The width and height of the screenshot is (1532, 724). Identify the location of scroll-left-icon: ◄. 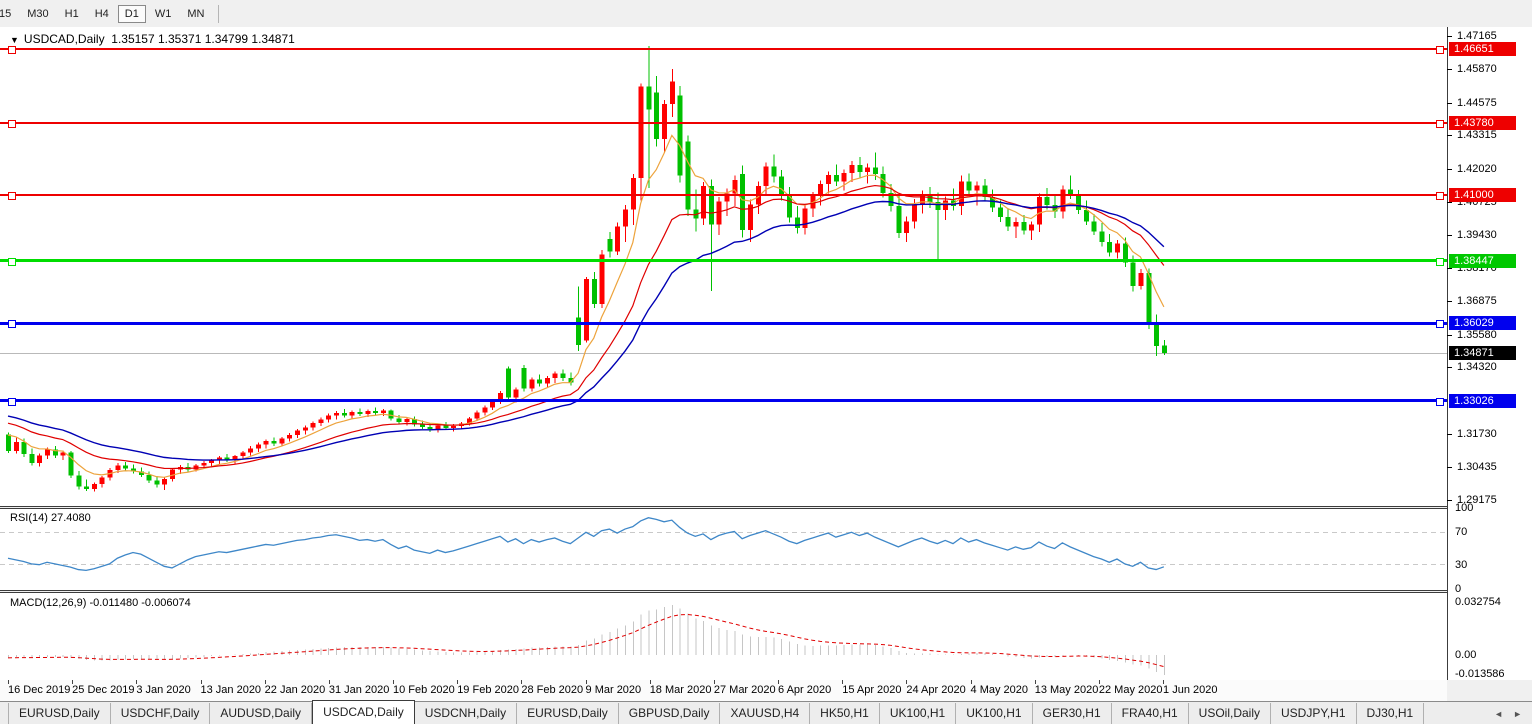
(1498, 714).